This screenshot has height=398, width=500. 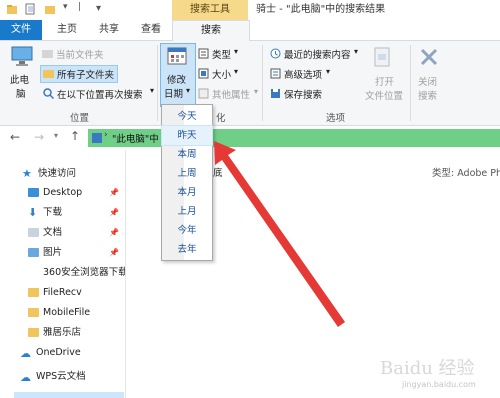 What do you see at coordinates (177, 56) in the screenshot?
I see `calendar-icon` at bounding box center [177, 56].